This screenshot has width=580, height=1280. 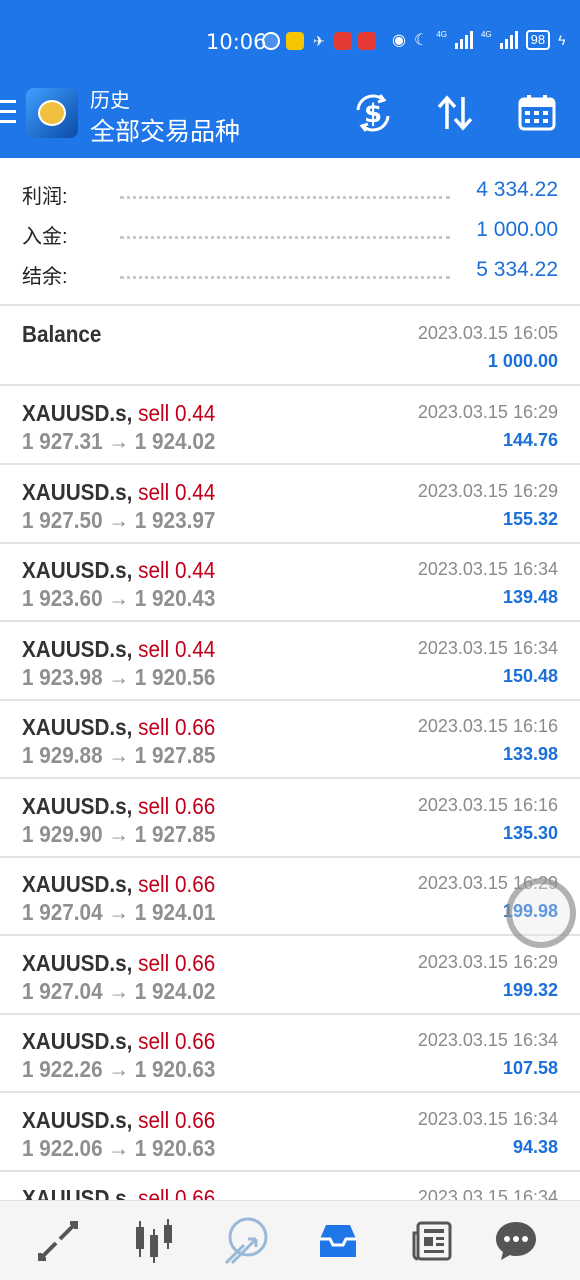 What do you see at coordinates (290, 346) in the screenshot?
I see `balance-row: Balance 2023.03.15 16:05 1 000.00` at bounding box center [290, 346].